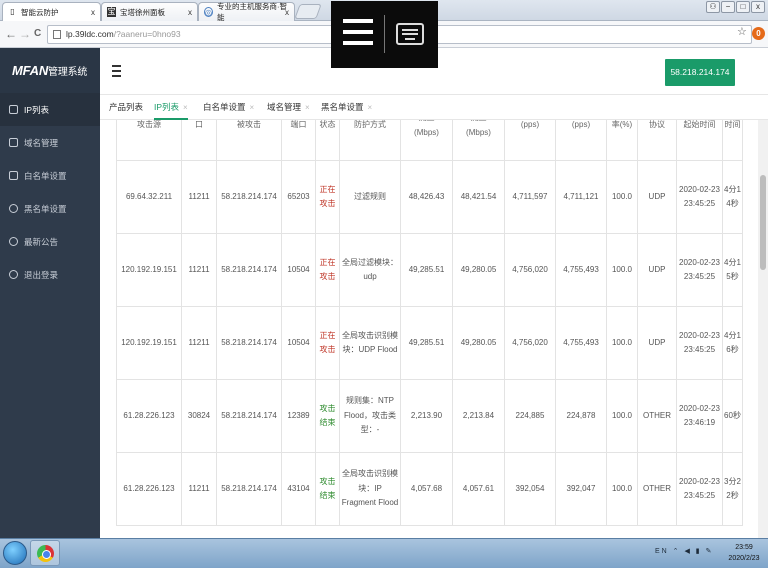  What do you see at coordinates (147, 34) in the screenshot?
I see `url-path: /?aaneru=0hno93` at bounding box center [147, 34].